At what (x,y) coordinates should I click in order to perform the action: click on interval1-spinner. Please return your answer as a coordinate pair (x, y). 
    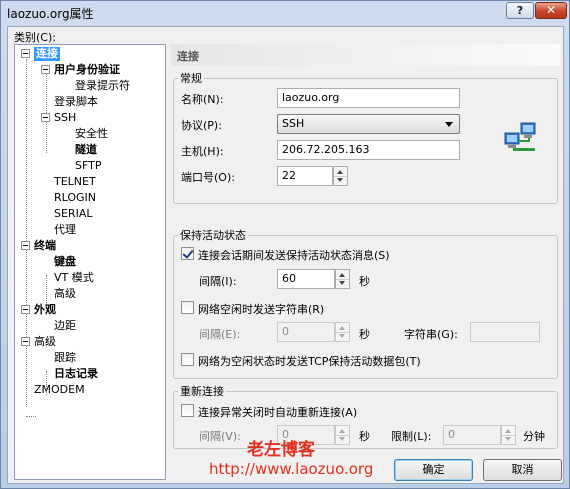
    Looking at the image, I should click on (342, 279).